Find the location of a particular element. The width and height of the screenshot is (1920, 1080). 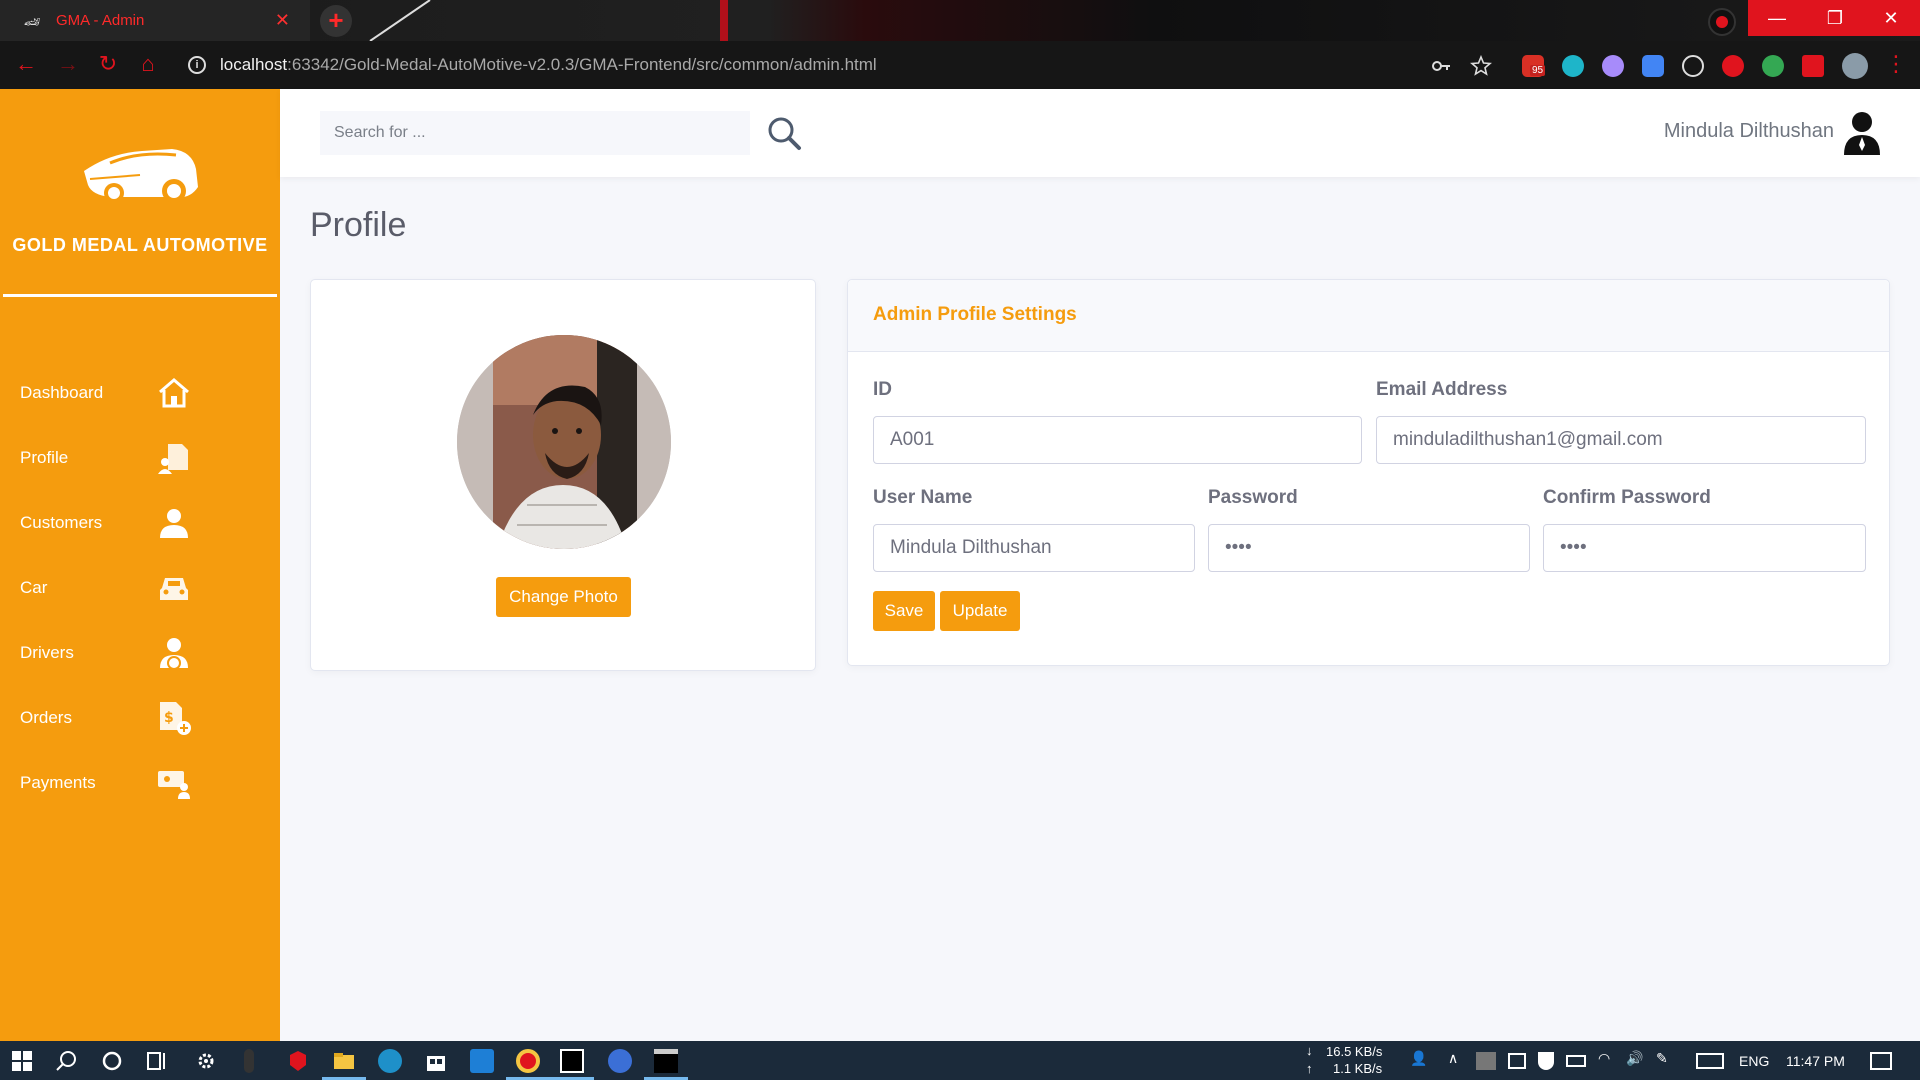

task-view-icon is located at coordinates (156, 1061).